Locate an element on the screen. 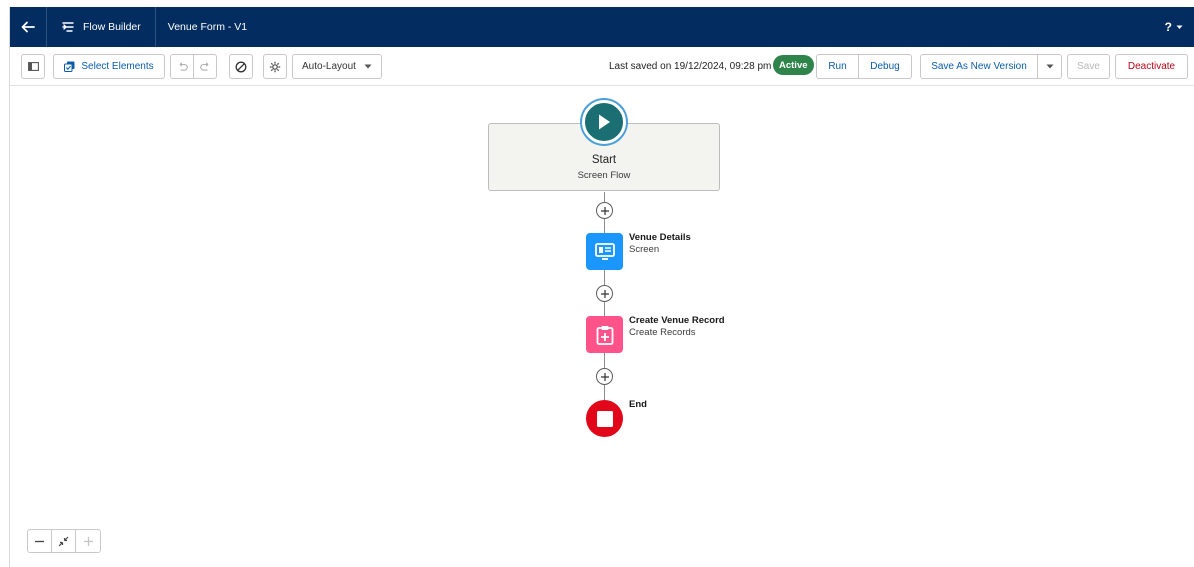 Image resolution: width=1194 pixels, height=567 pixels. last-saved-text: Last saved on 19/12/2024, 09:28 pm is located at coordinates (690, 66).